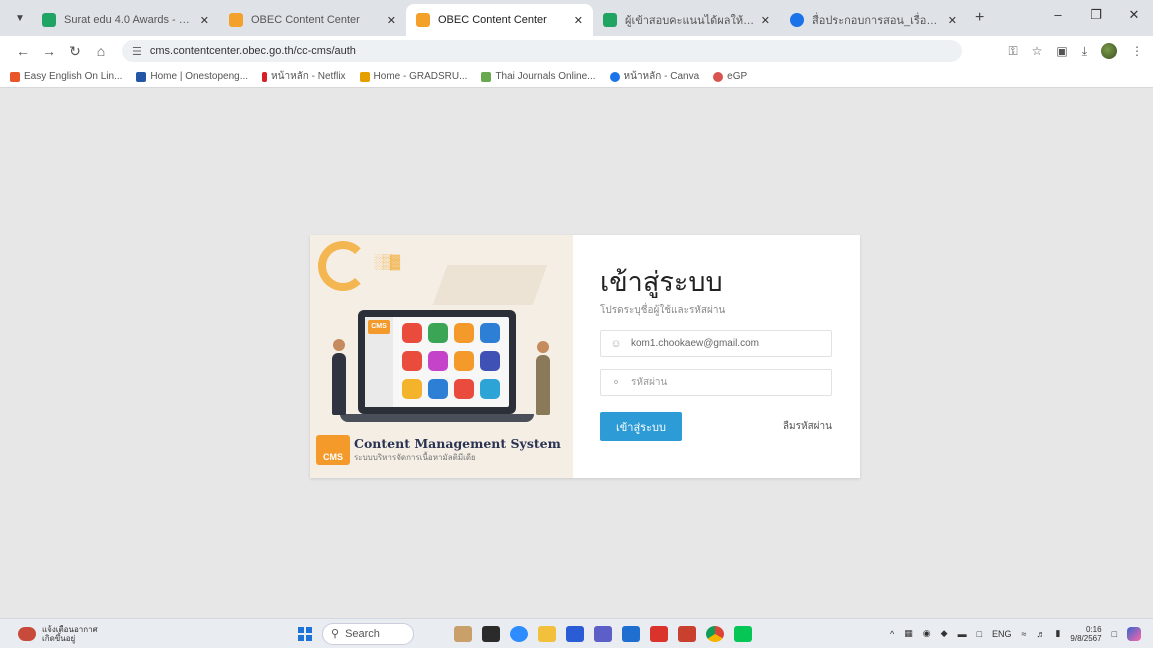 This screenshot has width=1153, height=648. Describe the element at coordinates (927, 633) in the screenshot. I see `tray-app-icon: ◉` at that location.